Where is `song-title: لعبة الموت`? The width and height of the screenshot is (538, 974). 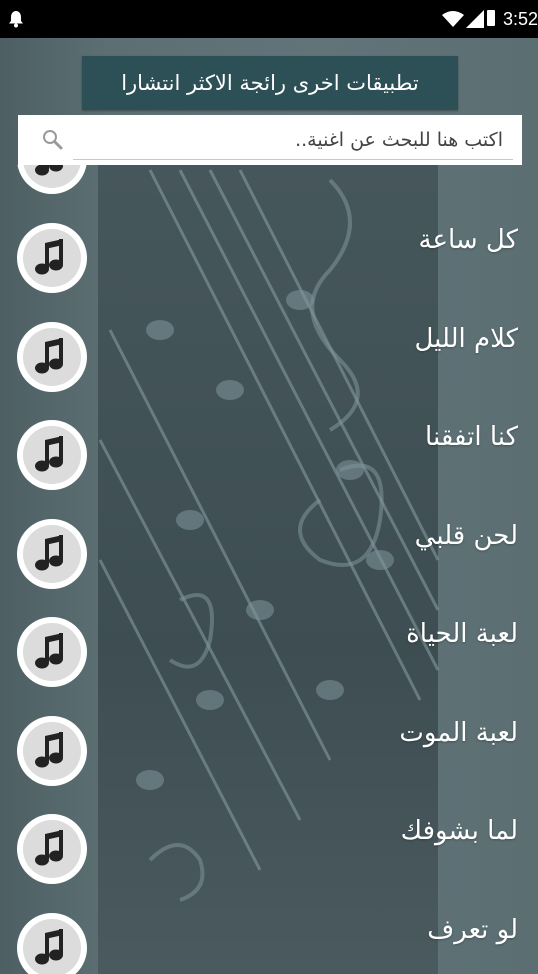
song-title: لعبة الموت is located at coordinates (458, 732).